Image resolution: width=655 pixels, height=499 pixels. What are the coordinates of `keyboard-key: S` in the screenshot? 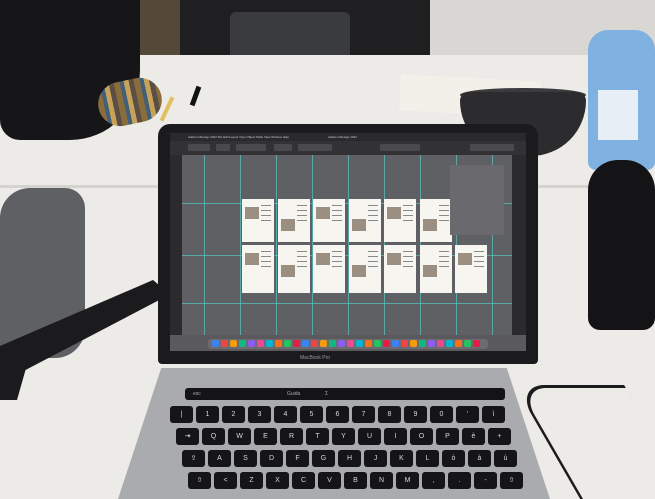 It's located at (245, 458).